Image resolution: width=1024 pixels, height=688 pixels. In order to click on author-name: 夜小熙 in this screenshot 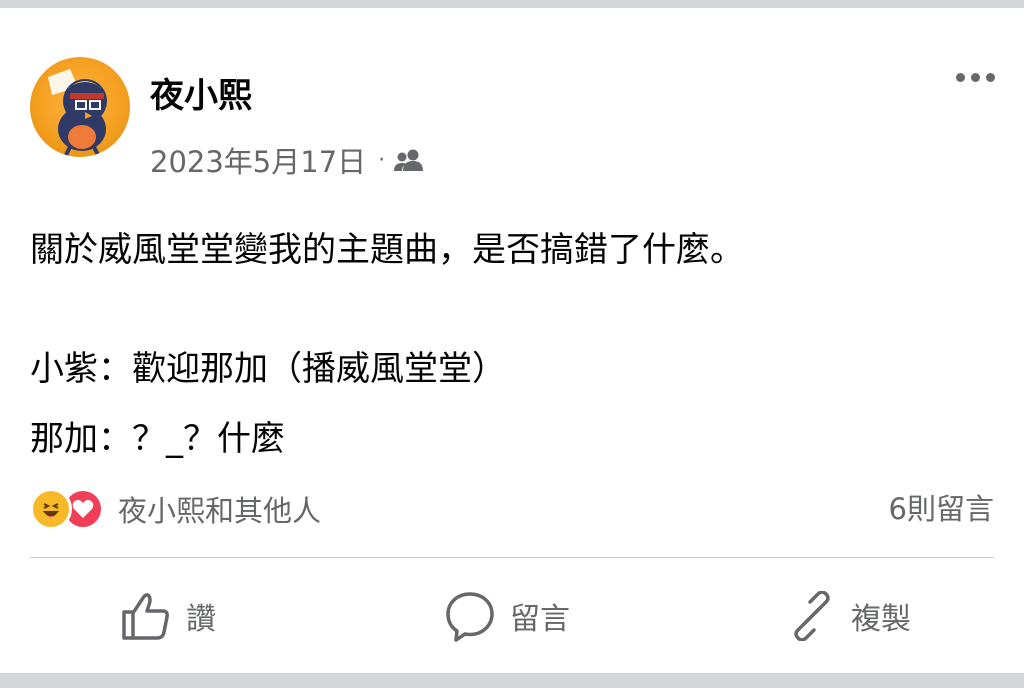, I will do `click(201, 92)`.